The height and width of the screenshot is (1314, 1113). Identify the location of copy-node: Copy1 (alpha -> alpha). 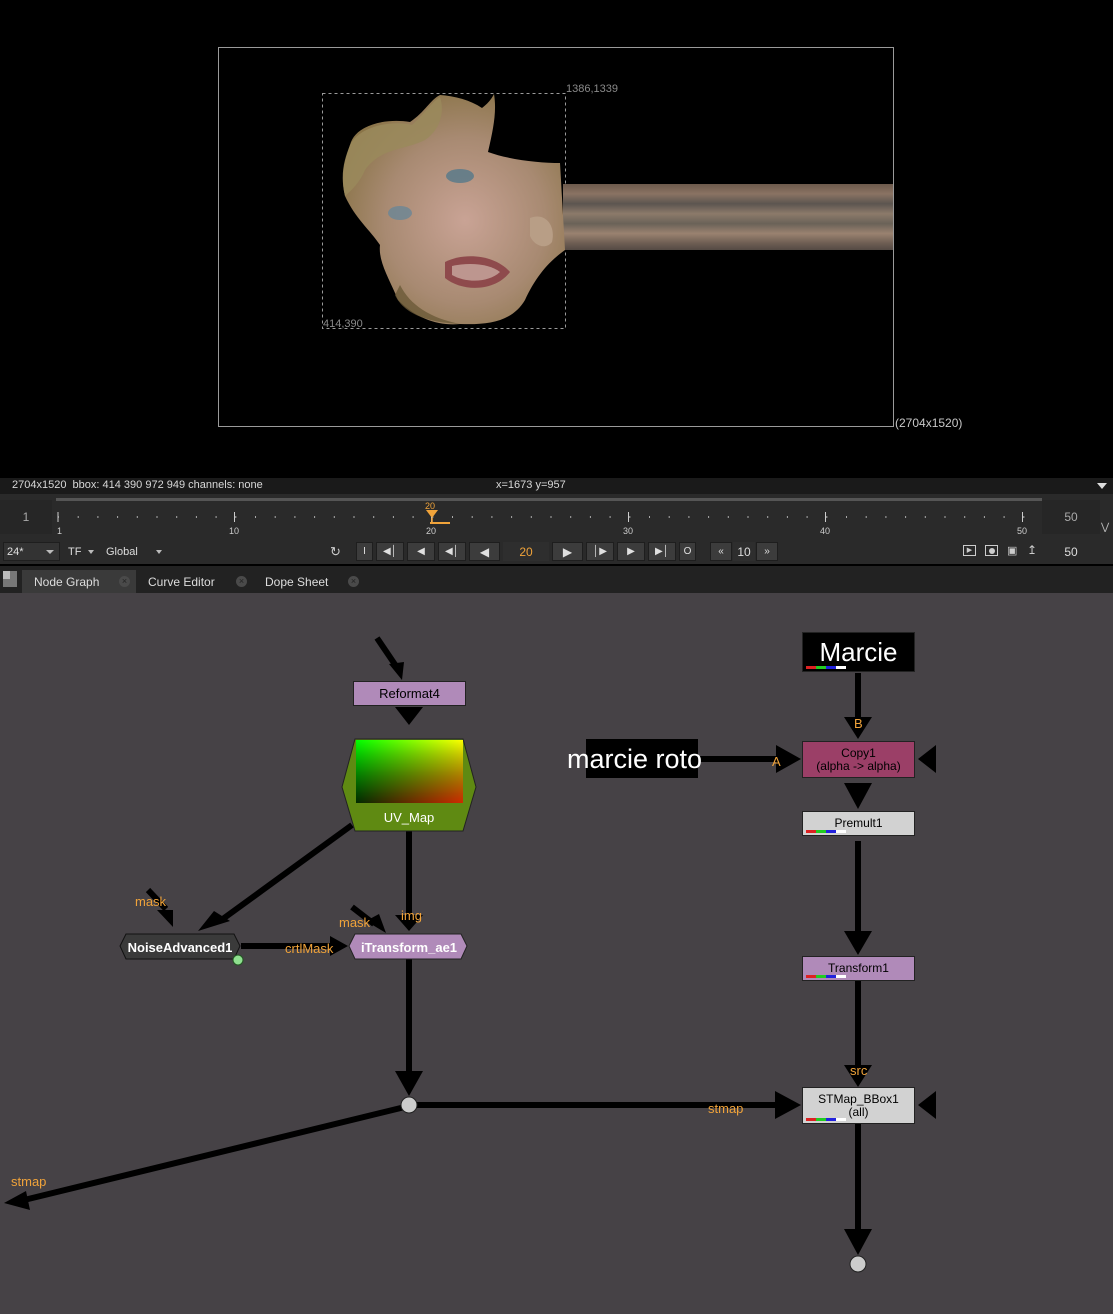
(858, 759).